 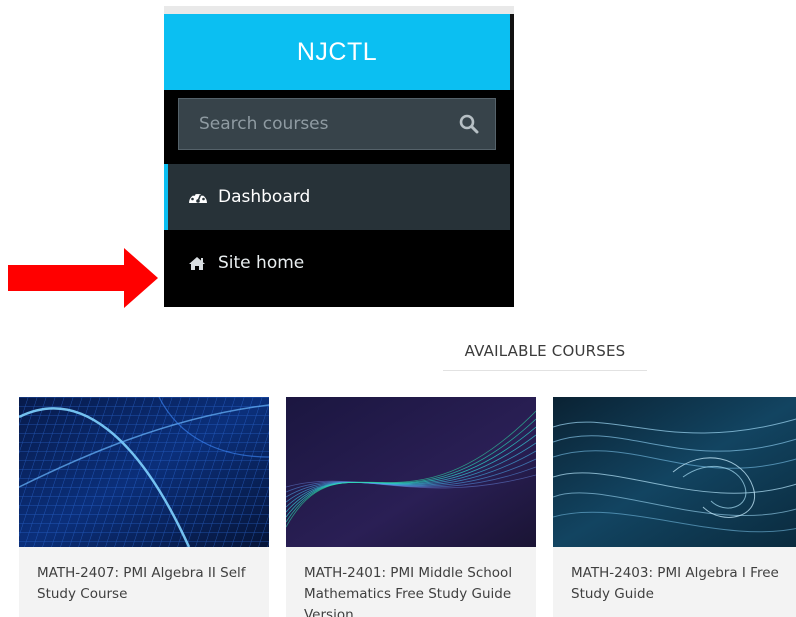 I want to click on nav-item-dashboard: Dashboard, so click(x=337, y=197).